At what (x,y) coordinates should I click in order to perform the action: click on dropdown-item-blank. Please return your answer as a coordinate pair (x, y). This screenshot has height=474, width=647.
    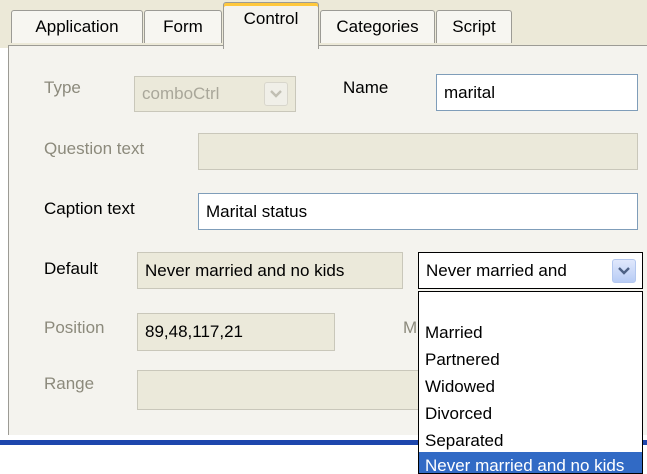
    Looking at the image, I should click on (530, 305).